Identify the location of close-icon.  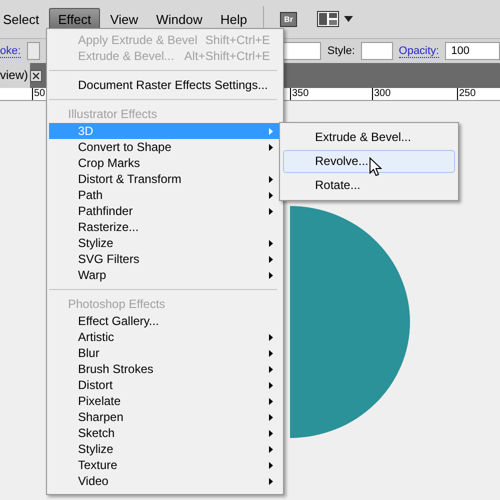
(36, 76).